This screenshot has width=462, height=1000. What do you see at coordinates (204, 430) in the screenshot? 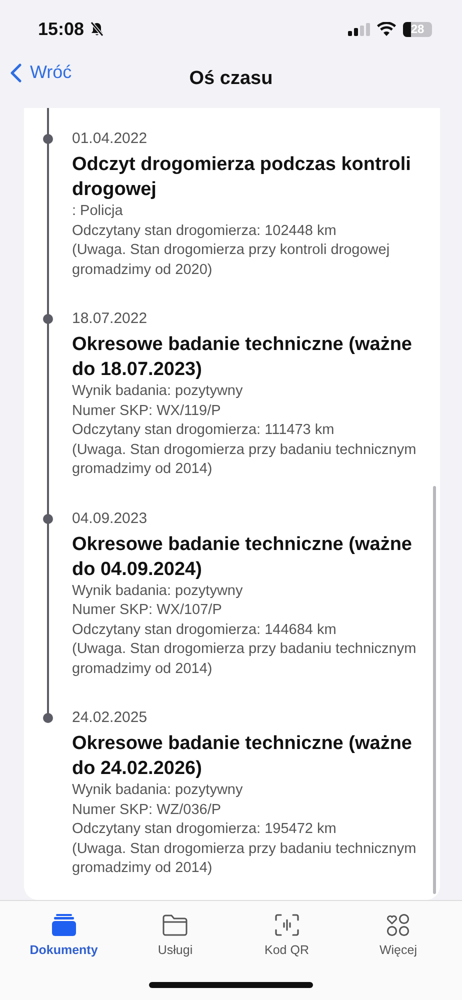
I see `event-detail: Odczytany stan drogomierza: 111473 km` at bounding box center [204, 430].